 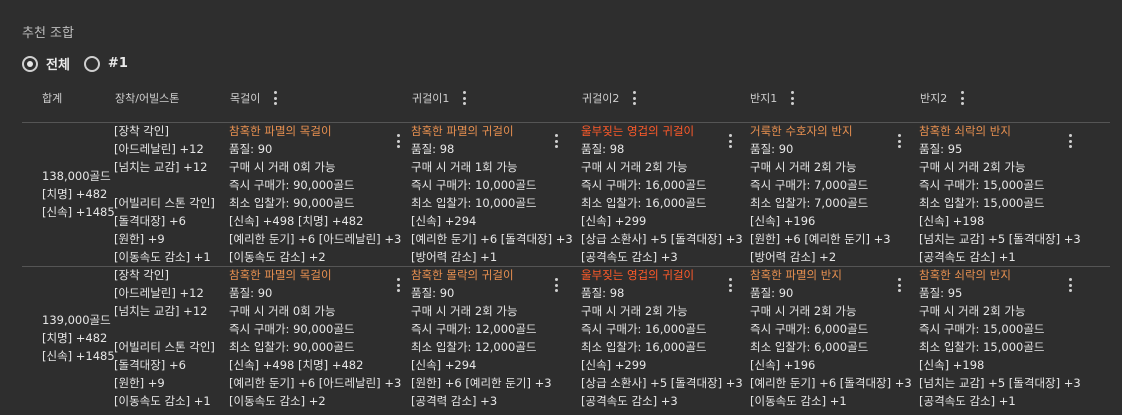 What do you see at coordinates (58, 65) in the screenshot?
I see `filter-all-label: 전체` at bounding box center [58, 65].